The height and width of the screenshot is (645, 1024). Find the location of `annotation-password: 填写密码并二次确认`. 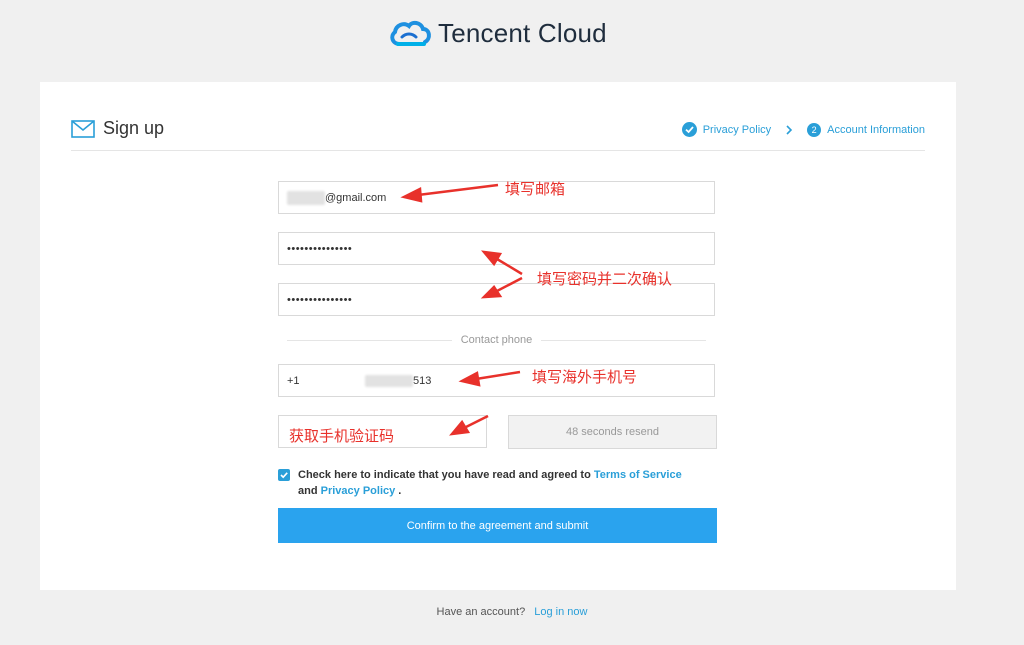

annotation-password: 填写密码并二次确认 is located at coordinates (605, 279).